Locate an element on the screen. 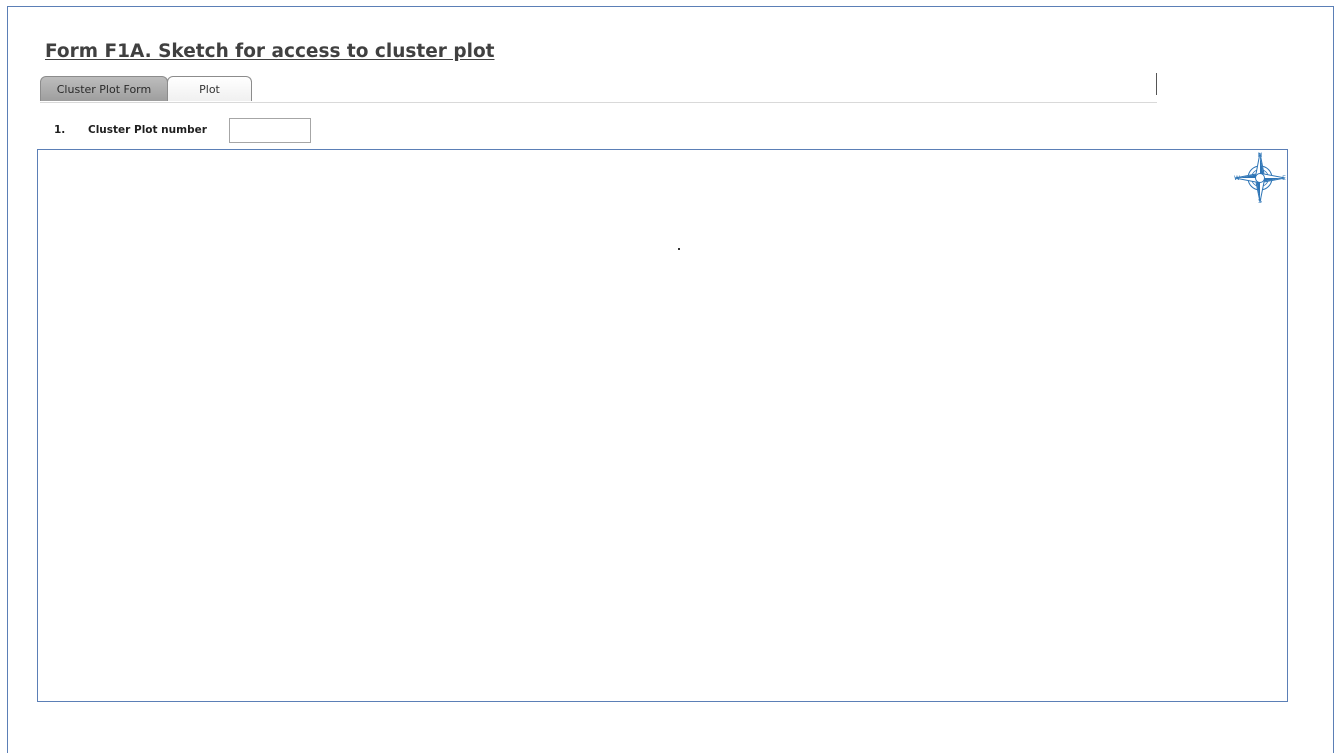  tab-cluster-plot-form: Cluster Plot Form is located at coordinates (104, 88).